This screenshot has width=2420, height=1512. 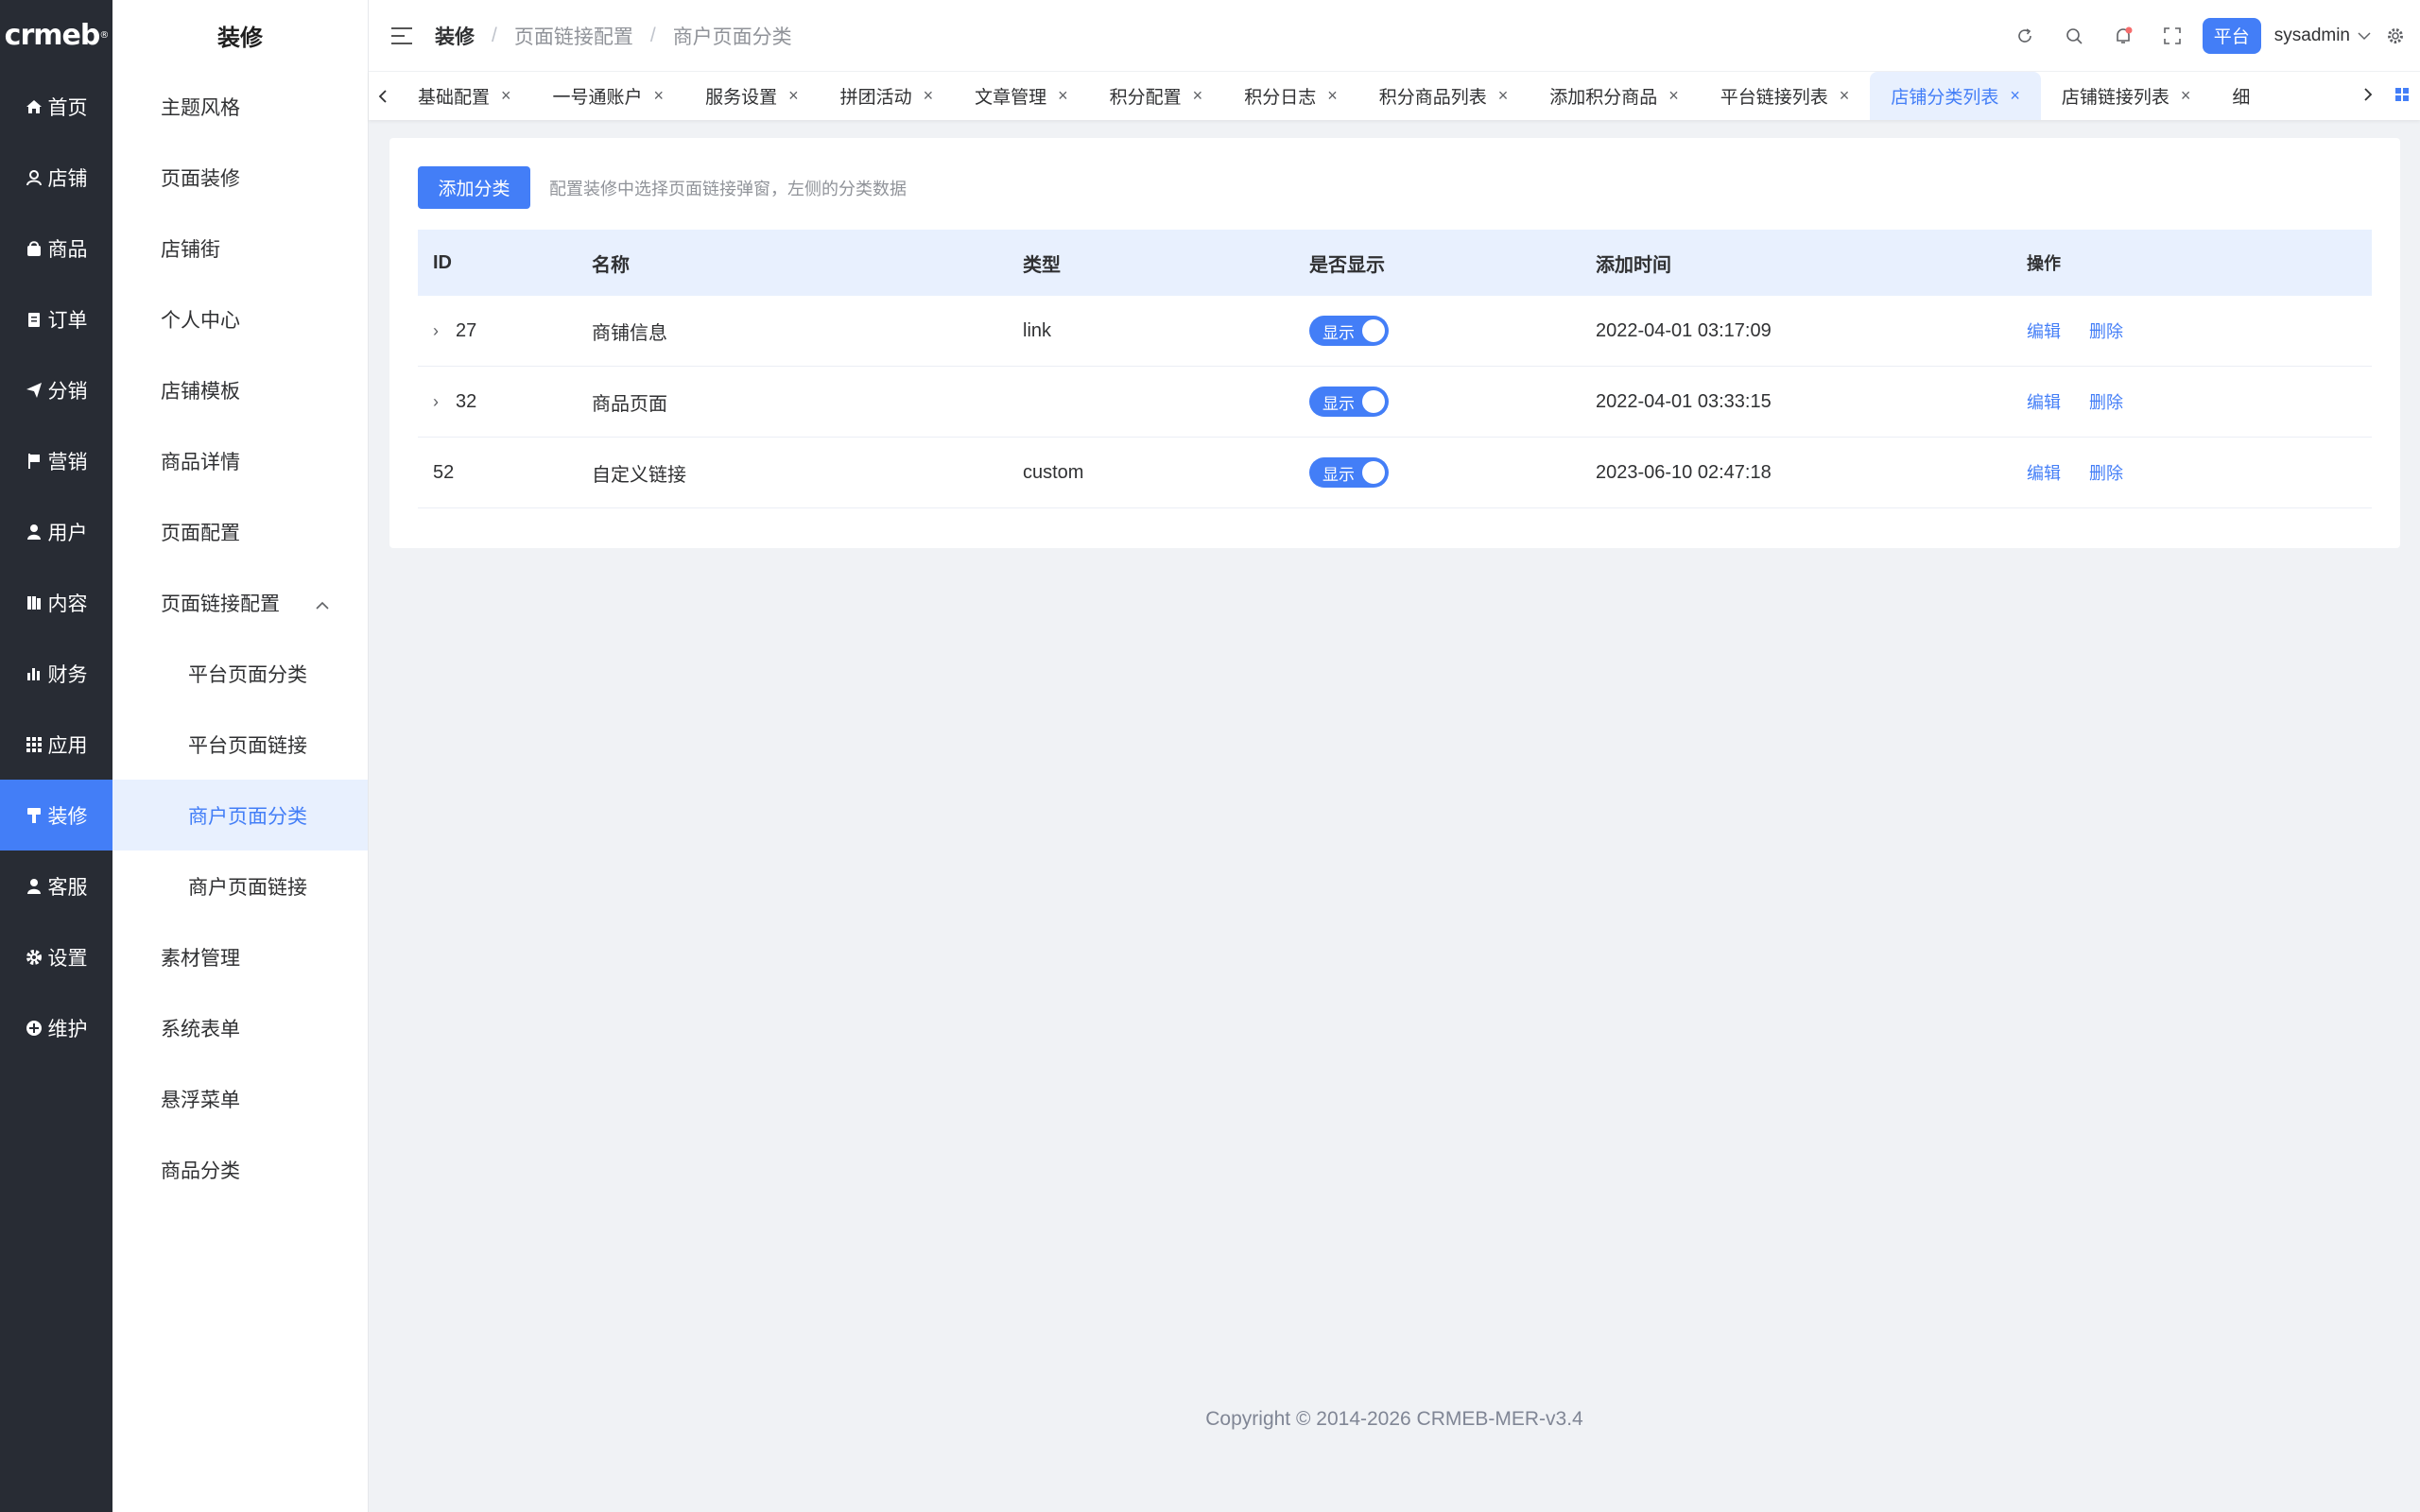 I want to click on nav-item-finance: 财务, so click(x=56, y=673).